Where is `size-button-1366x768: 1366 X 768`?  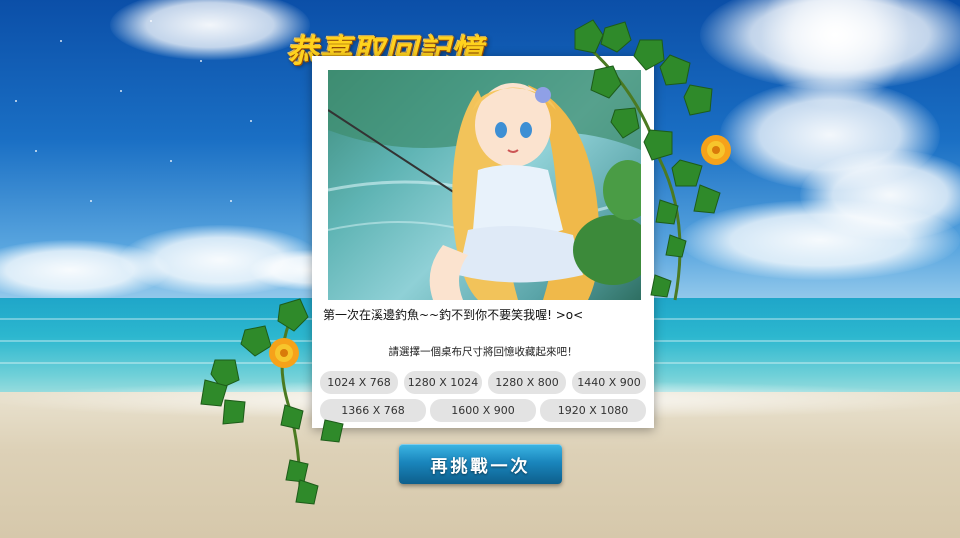
size-button-1366x768: 1366 X 768 is located at coordinates (373, 410).